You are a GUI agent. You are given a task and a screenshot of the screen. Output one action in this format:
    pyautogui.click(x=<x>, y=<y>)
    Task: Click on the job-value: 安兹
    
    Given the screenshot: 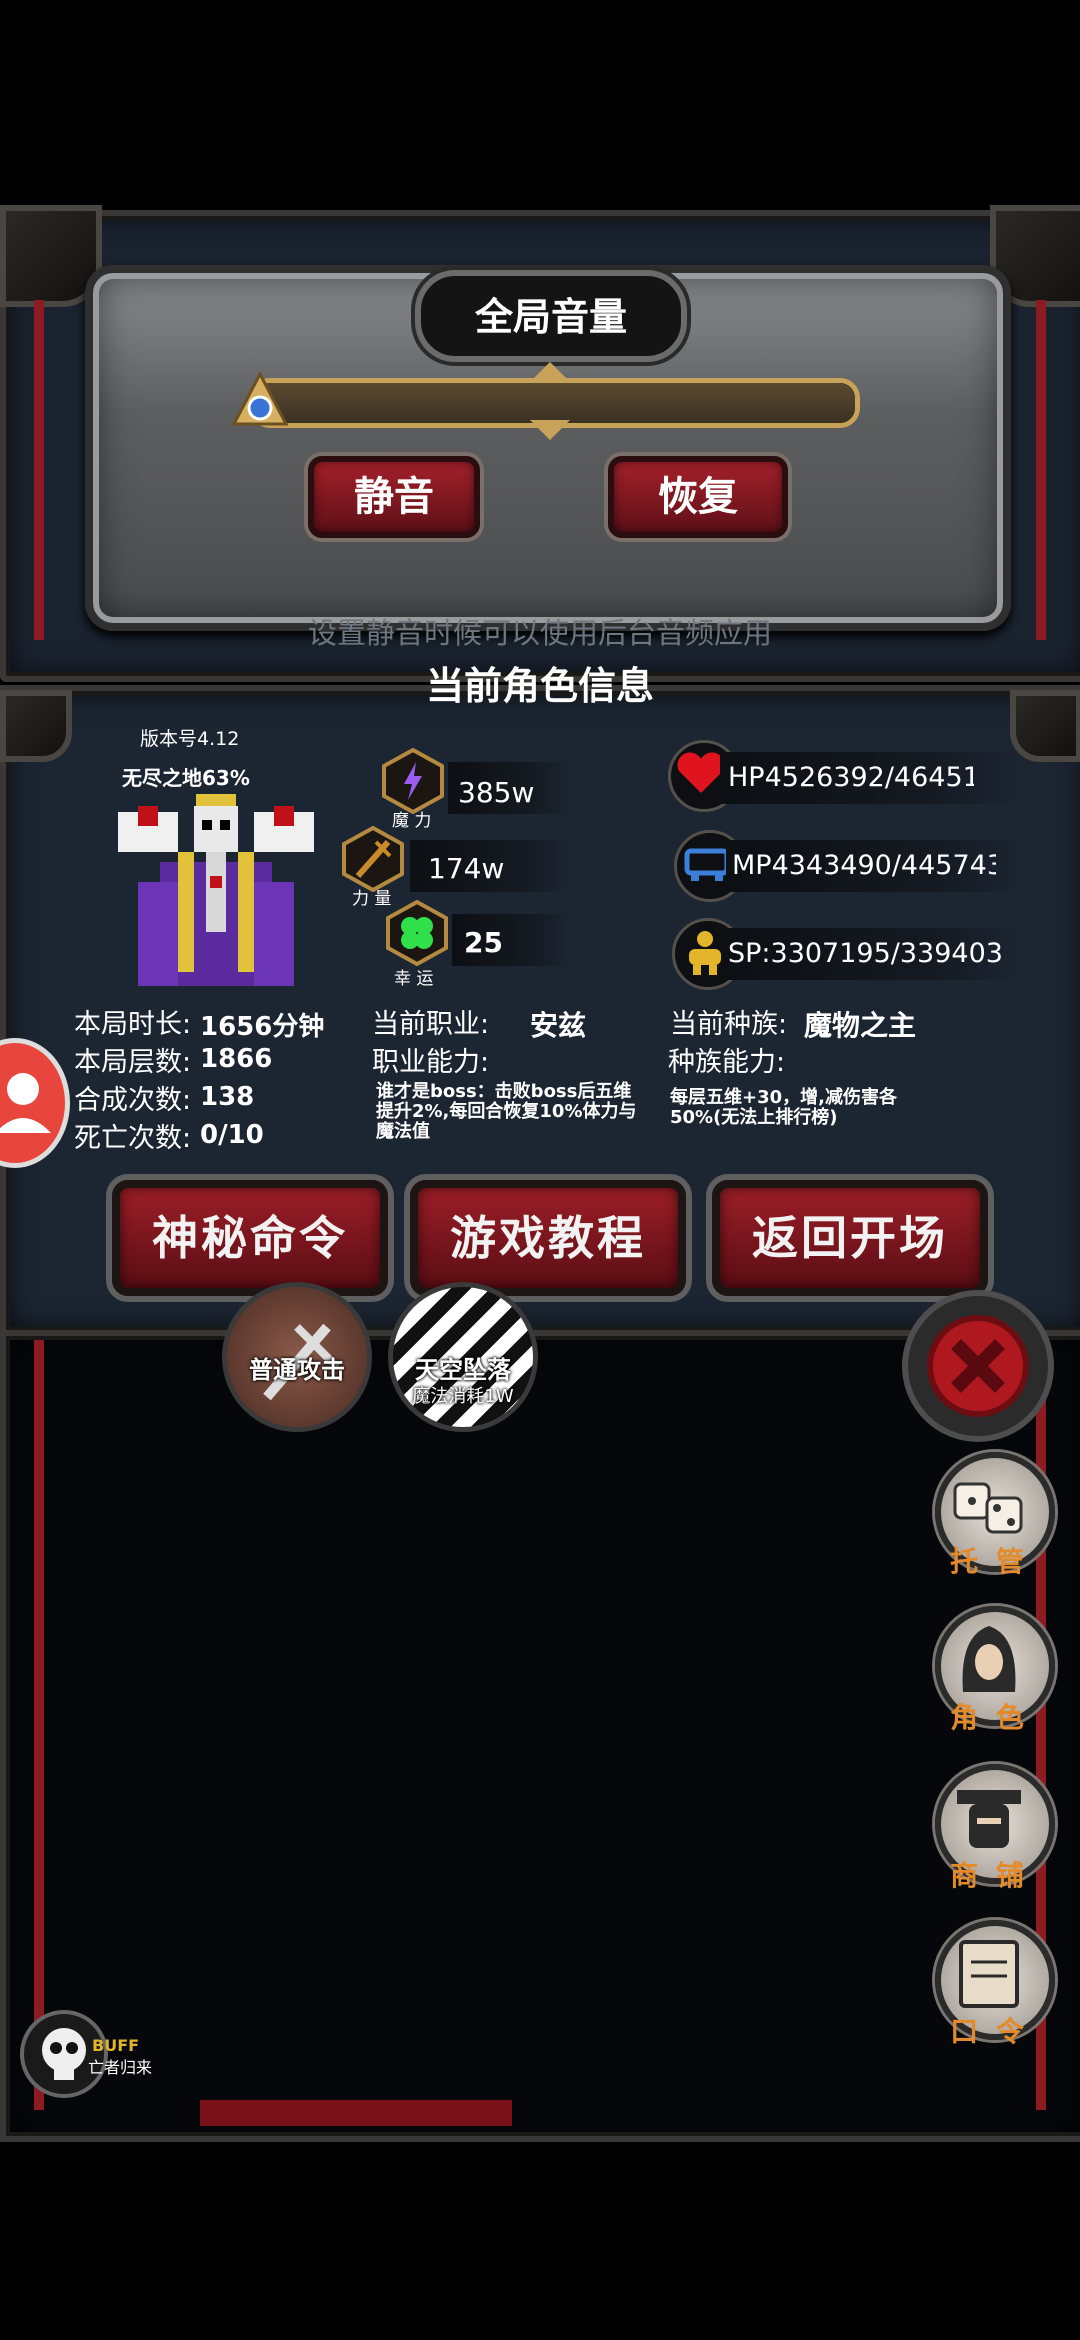 What is the action you would take?
    pyautogui.click(x=558, y=1025)
    